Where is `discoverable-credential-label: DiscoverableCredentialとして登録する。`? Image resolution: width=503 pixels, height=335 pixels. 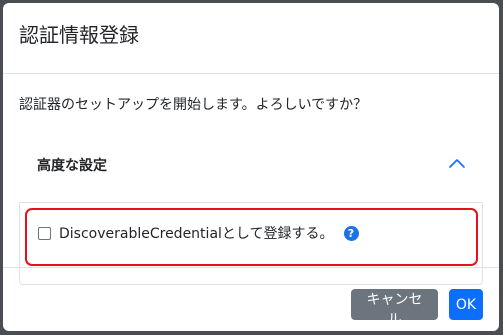 discoverable-credential-label: DiscoverableCredentialとして登録する。 is located at coordinates (196, 233).